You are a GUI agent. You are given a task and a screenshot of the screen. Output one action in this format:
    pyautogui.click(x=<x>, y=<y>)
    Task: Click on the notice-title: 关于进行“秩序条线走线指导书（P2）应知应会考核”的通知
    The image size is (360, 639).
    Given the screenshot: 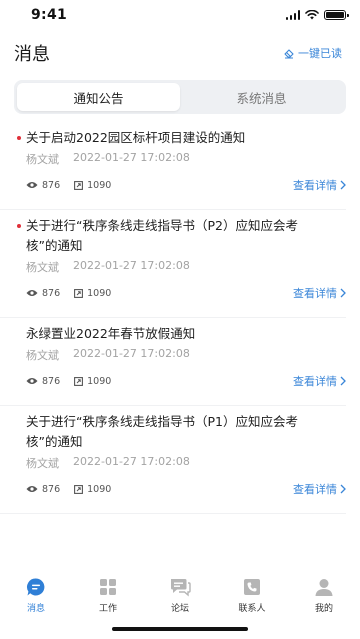 What is the action you would take?
    pyautogui.click(x=167, y=236)
    